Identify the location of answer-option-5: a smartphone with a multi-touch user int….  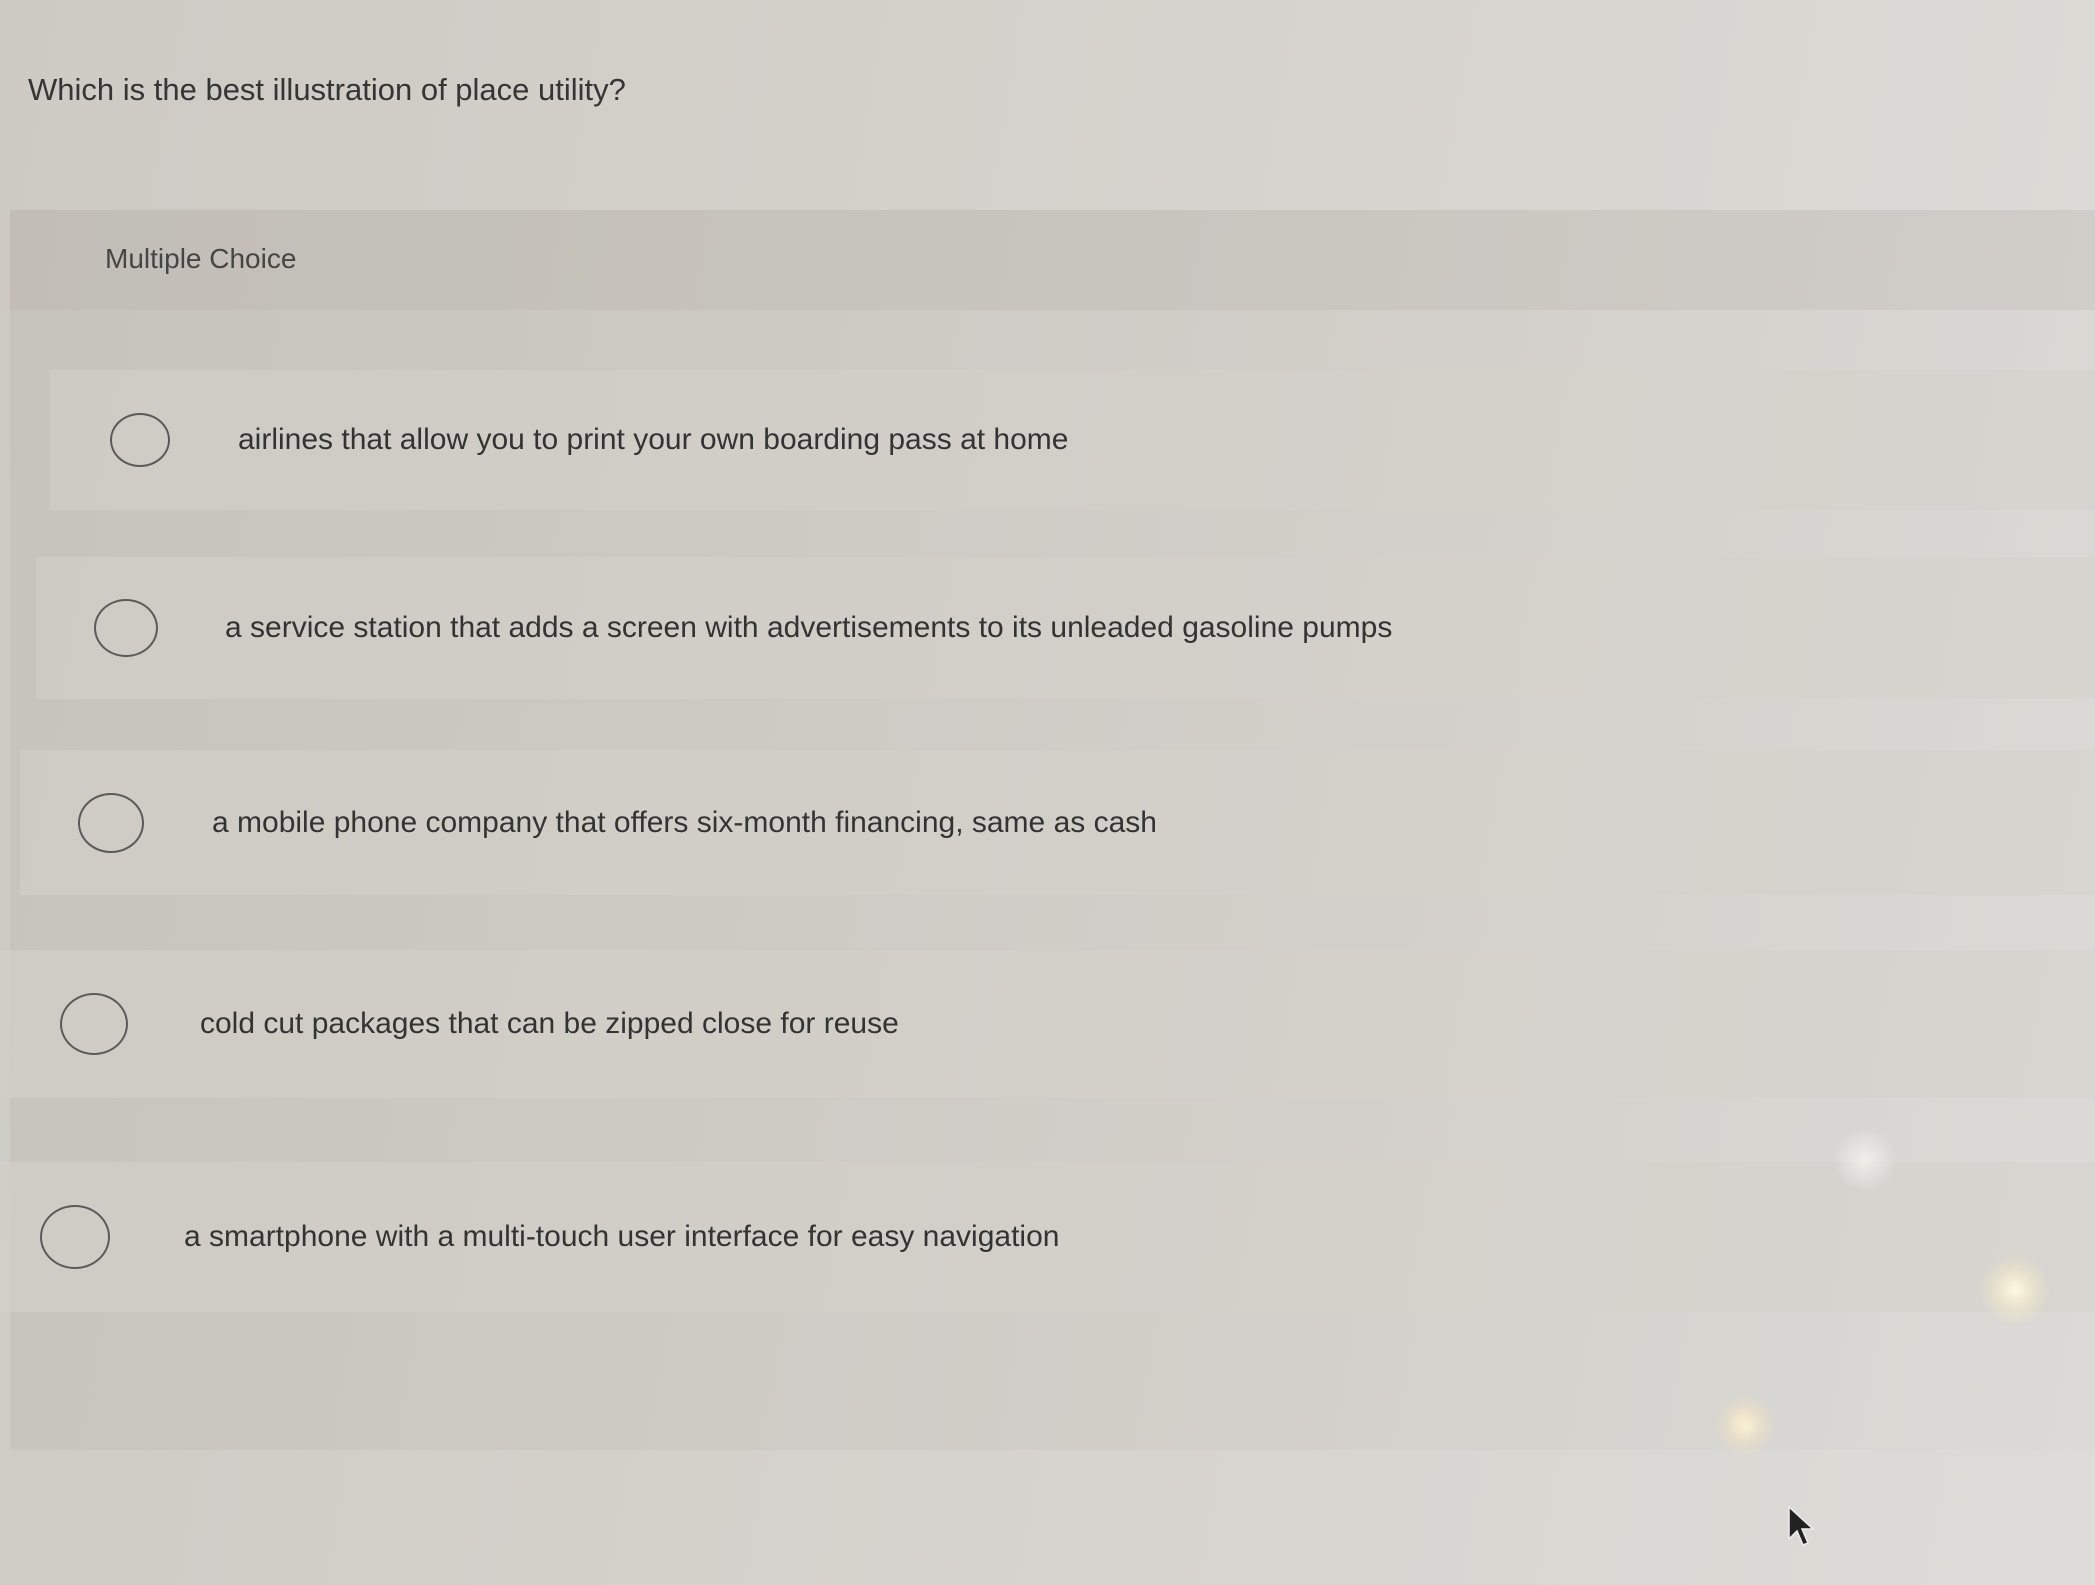
(1047, 1237).